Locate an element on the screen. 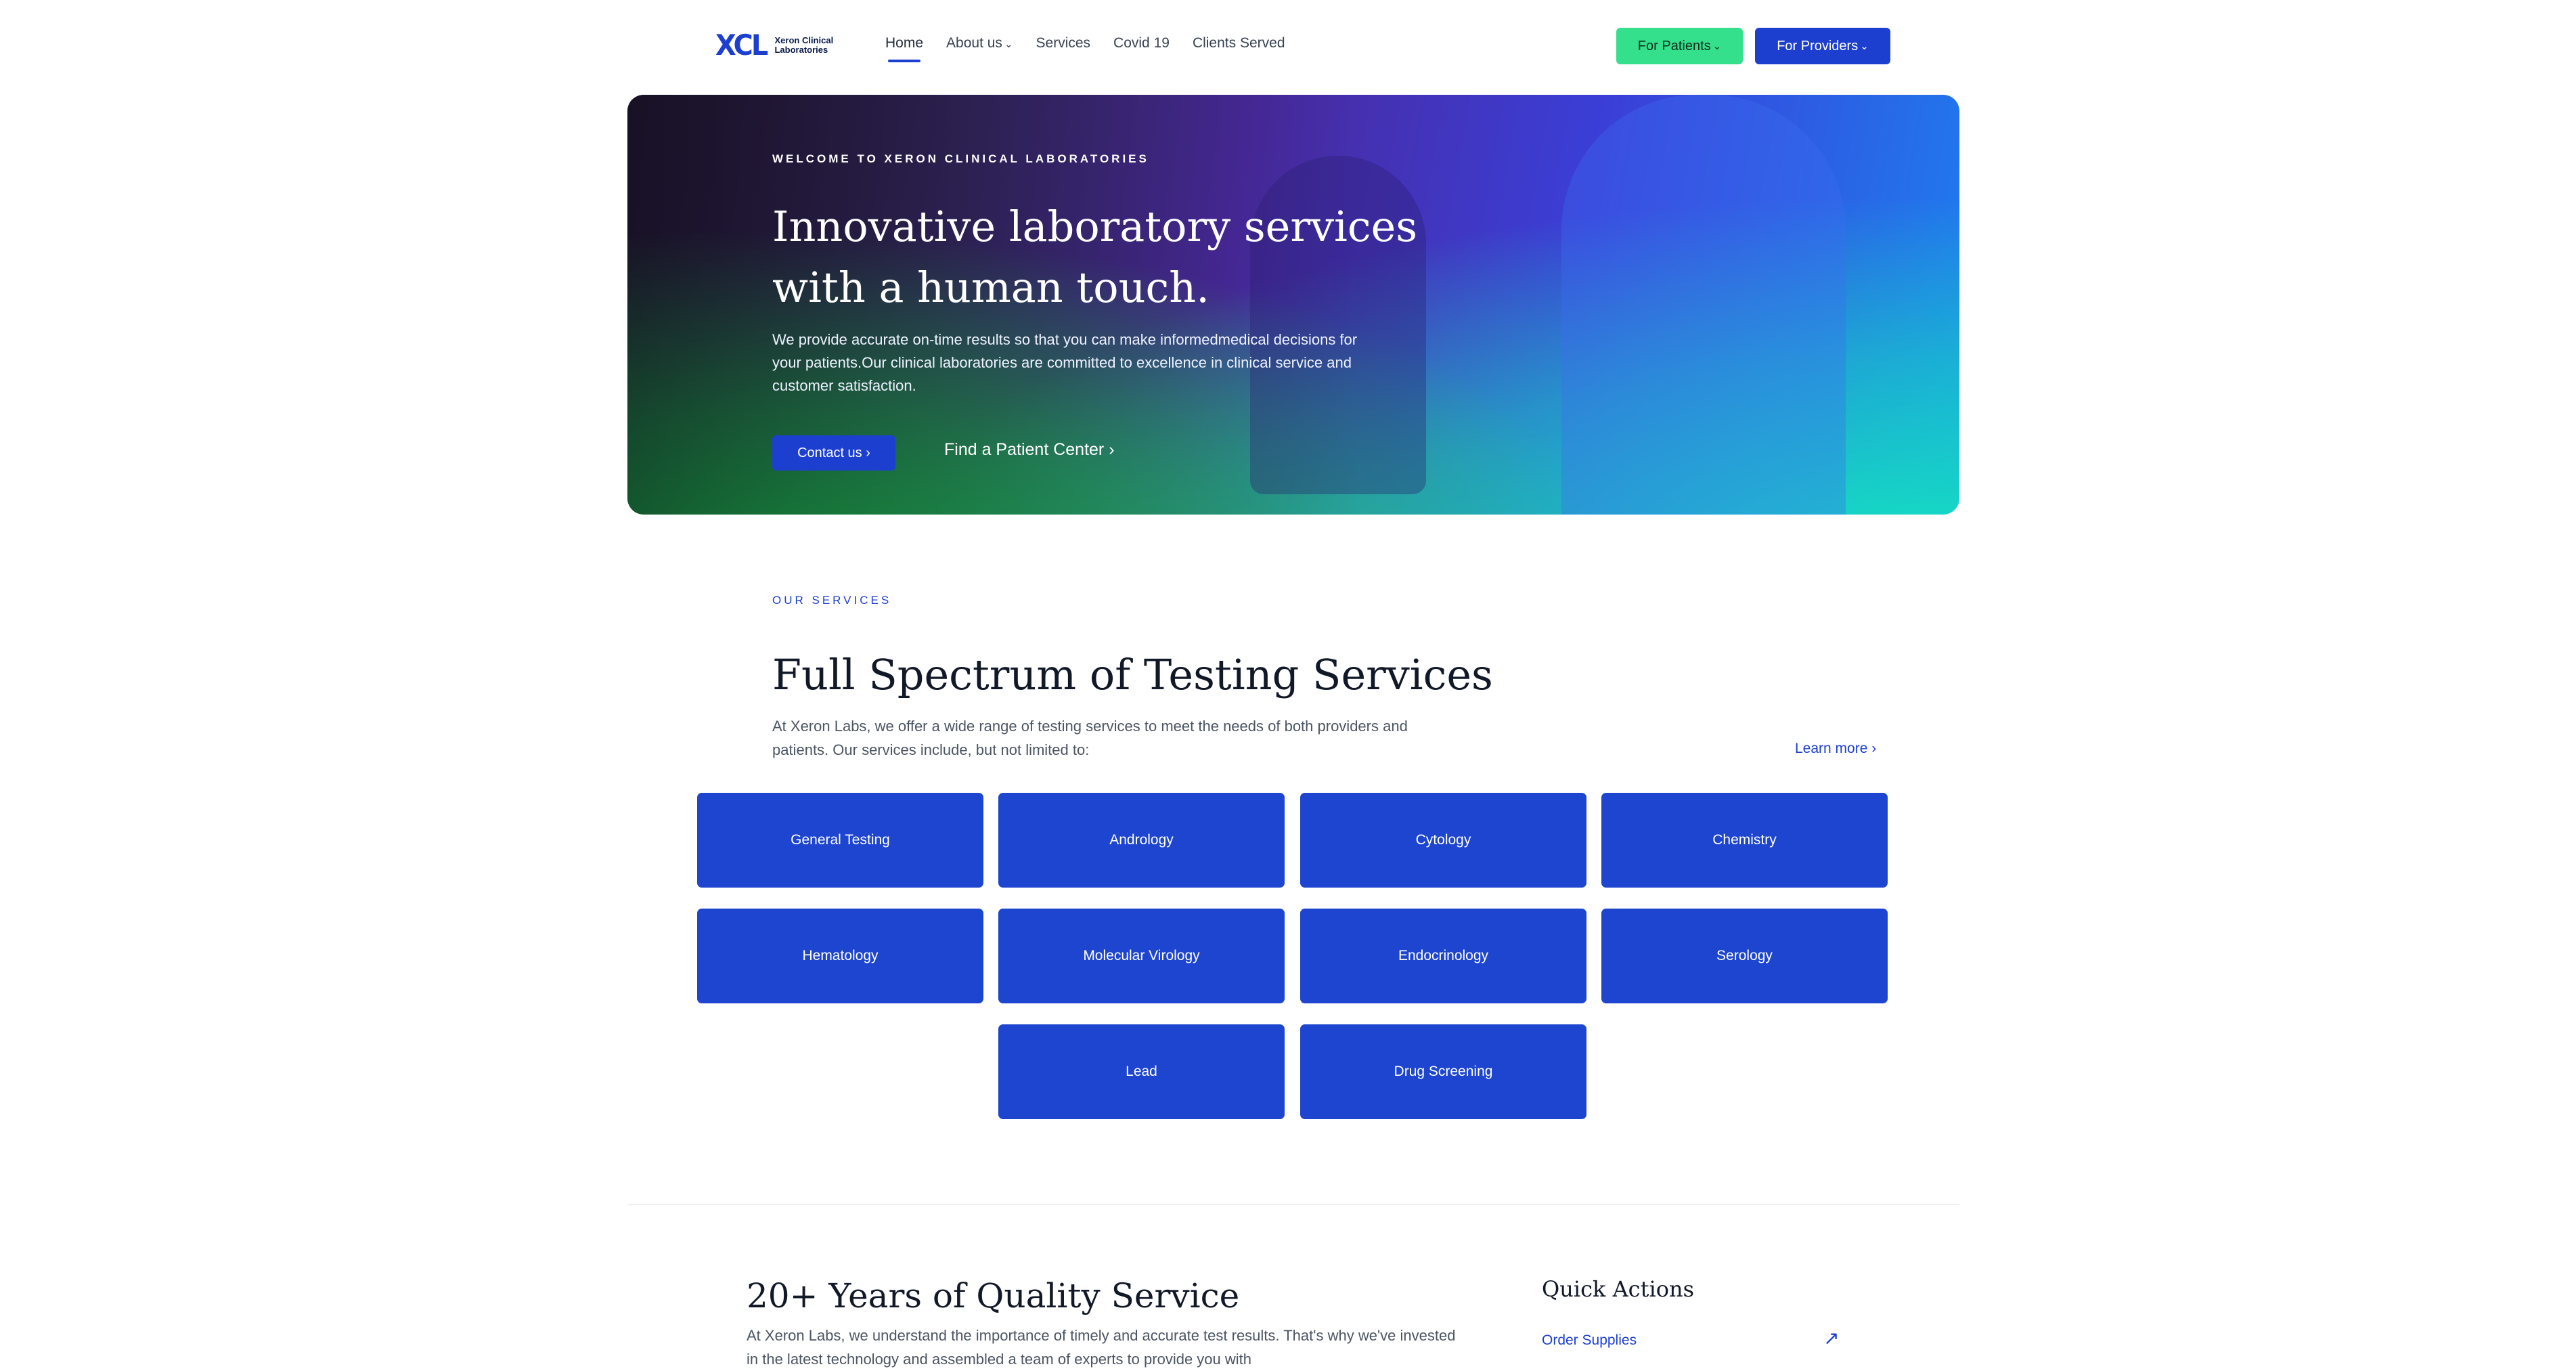  service-tile-general-testing: General Testing is located at coordinates (840, 840).